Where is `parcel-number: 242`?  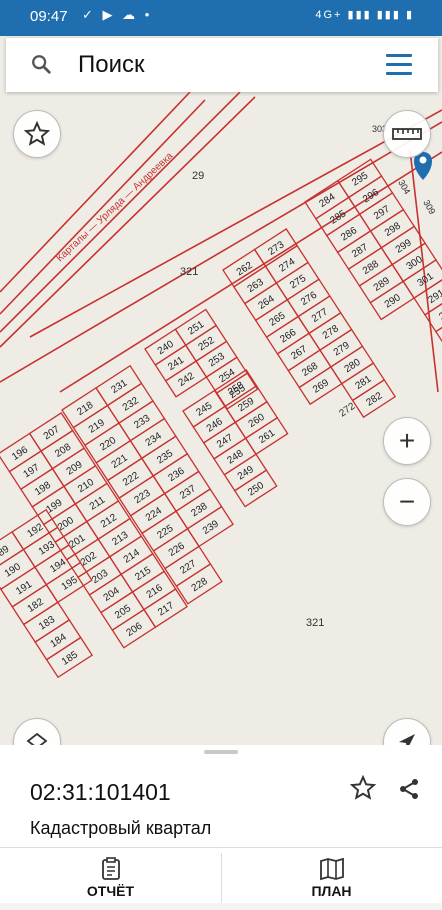 parcel-number: 242 is located at coordinates (186, 379).